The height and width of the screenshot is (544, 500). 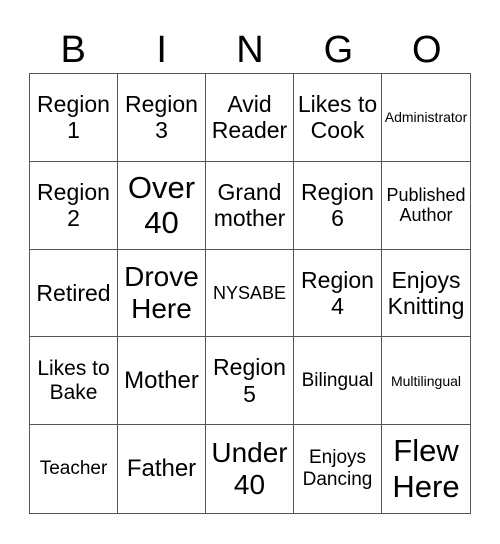 What do you see at coordinates (426, 469) in the screenshot?
I see `bingo-cell: Flew Here` at bounding box center [426, 469].